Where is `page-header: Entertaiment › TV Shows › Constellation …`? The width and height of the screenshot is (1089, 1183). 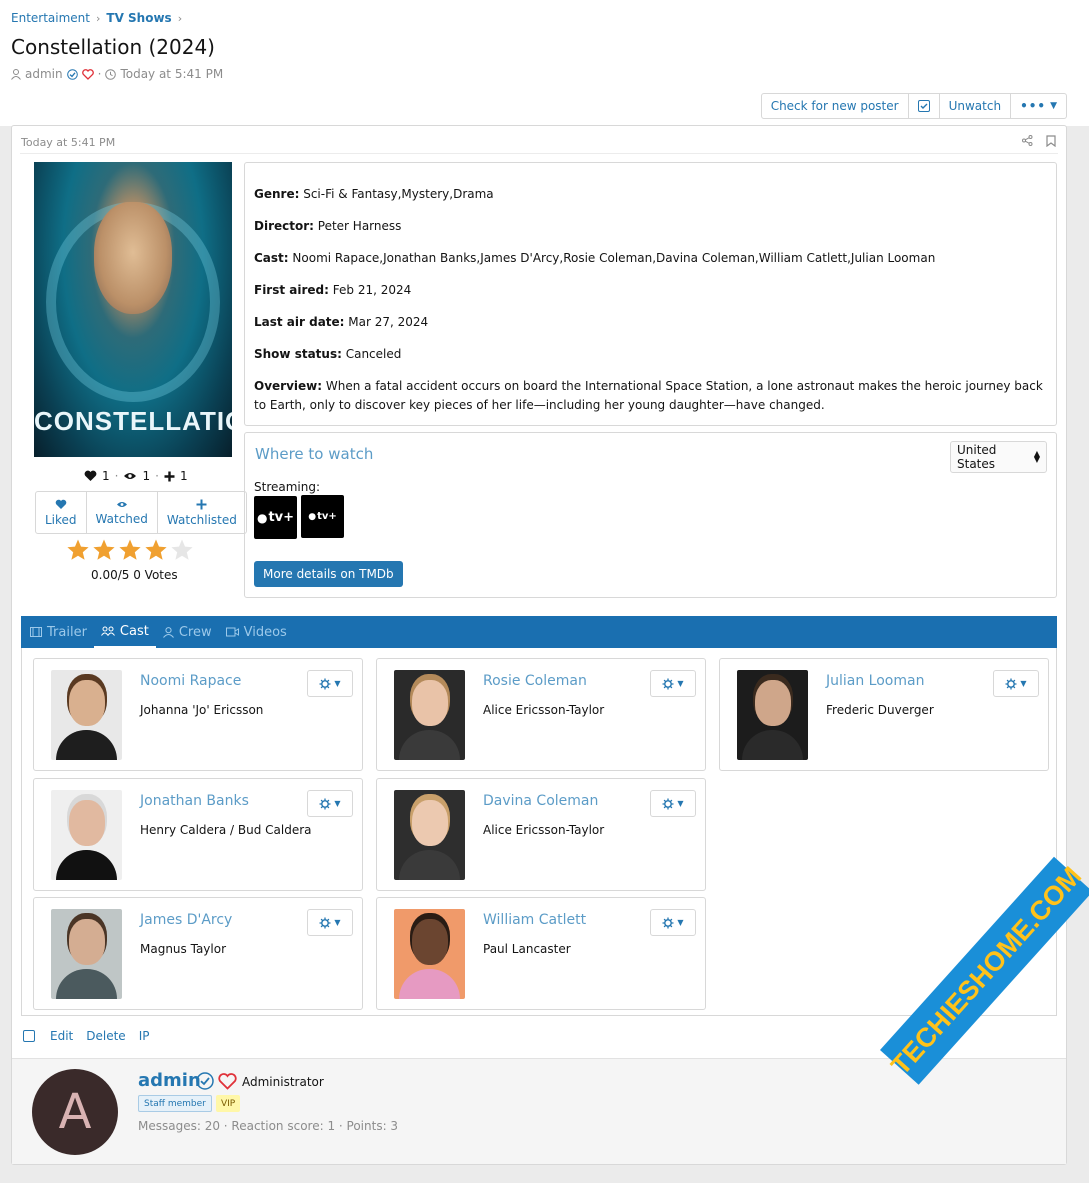 page-header: Entertaiment › TV Shows › Constellation … is located at coordinates (544, 63).